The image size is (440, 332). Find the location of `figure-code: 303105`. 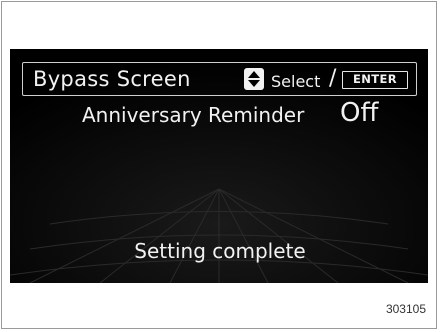

figure-code: 303105 is located at coordinates (405, 309).